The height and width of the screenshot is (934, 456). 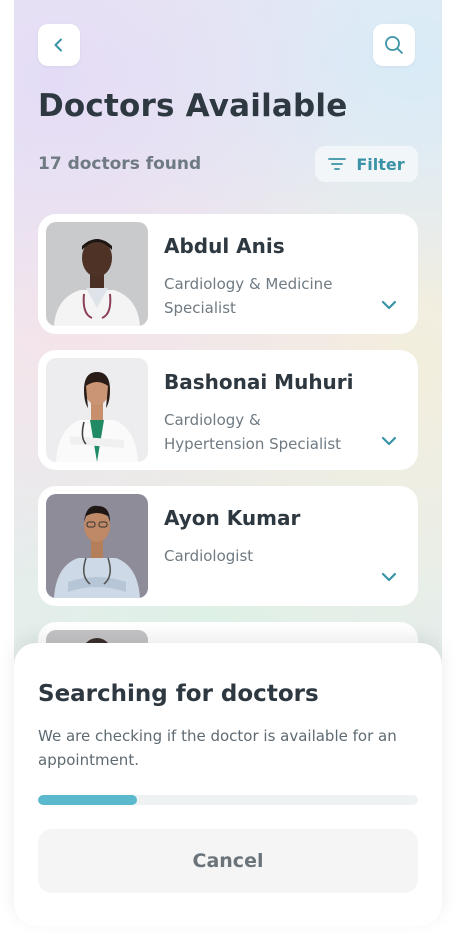 I want to click on cancel-button: Cancel, so click(x=228, y=861).